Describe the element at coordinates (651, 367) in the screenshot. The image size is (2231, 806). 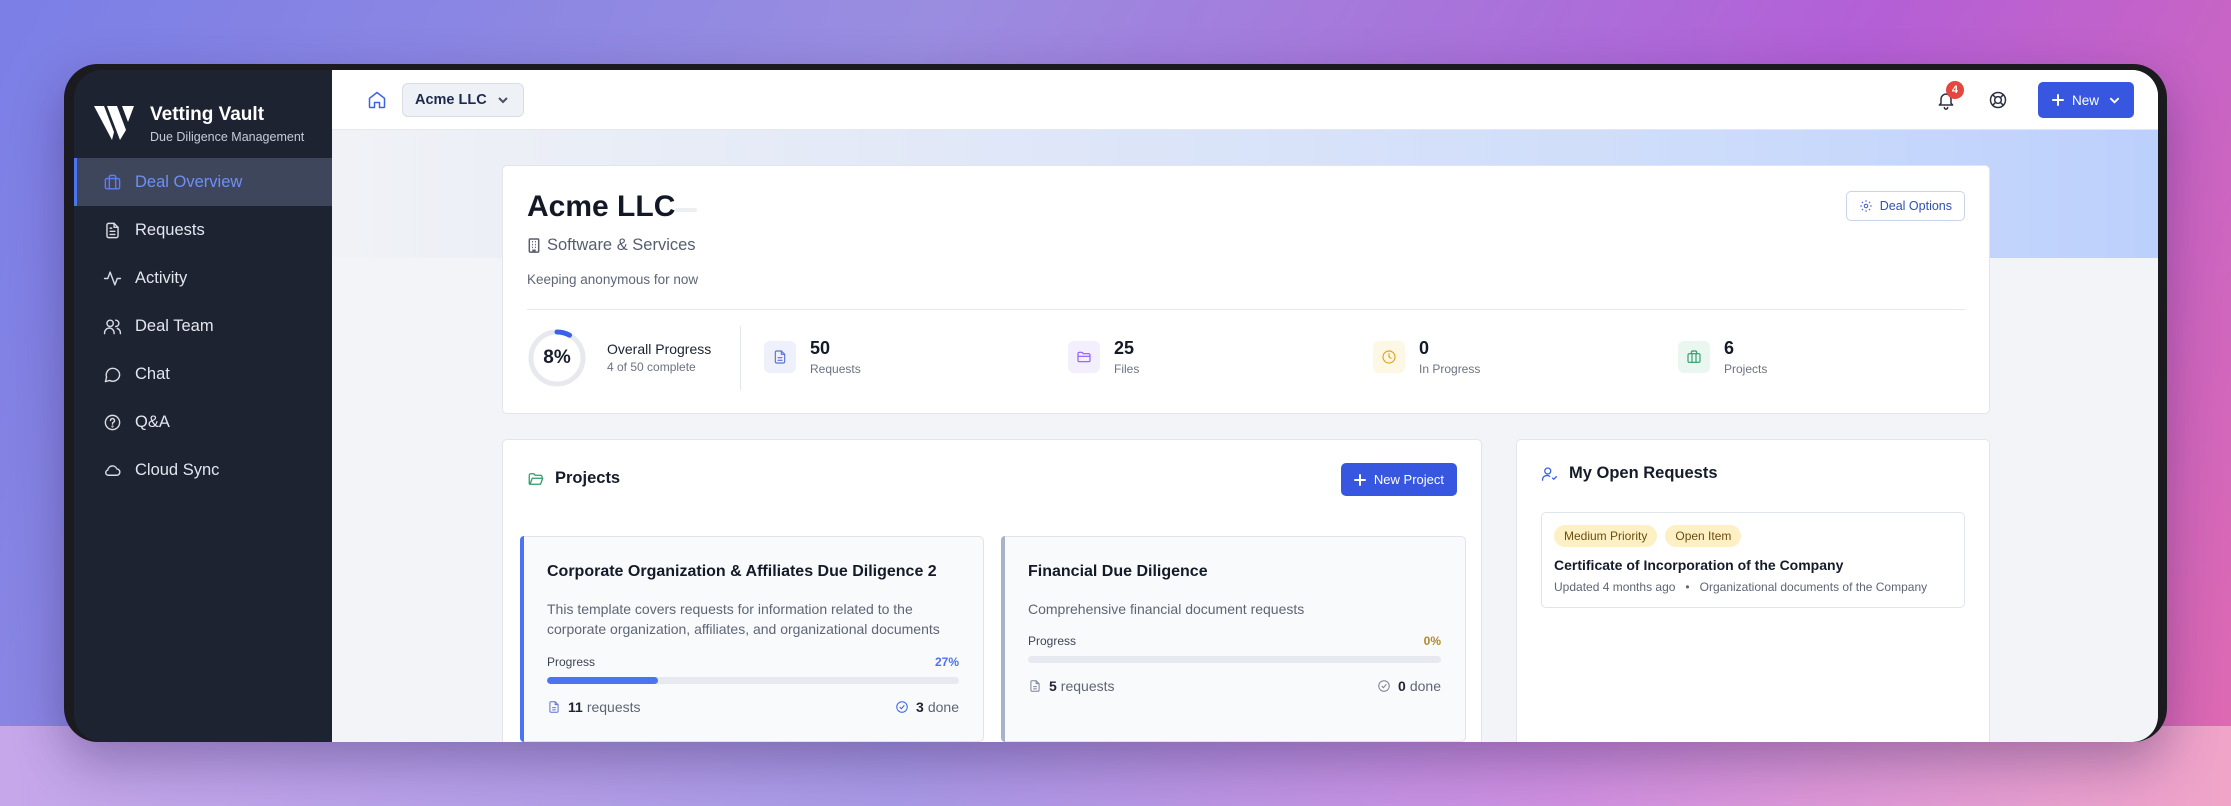
I see `overall-progress-sub: 4 of 50 complete` at that location.